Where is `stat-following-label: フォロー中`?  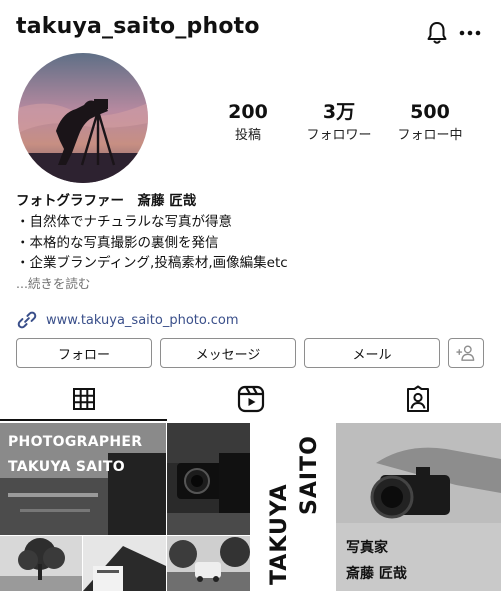 stat-following-label: フォロー中 is located at coordinates (430, 135).